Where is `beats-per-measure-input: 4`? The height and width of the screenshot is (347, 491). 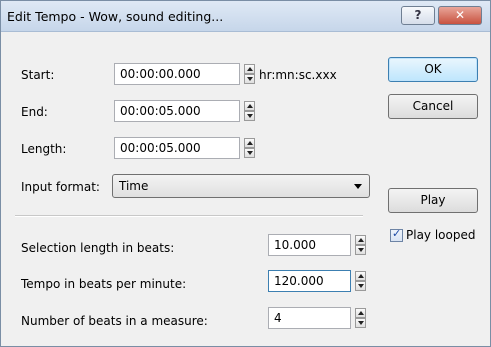 beats-per-measure-input: 4 is located at coordinates (309, 318).